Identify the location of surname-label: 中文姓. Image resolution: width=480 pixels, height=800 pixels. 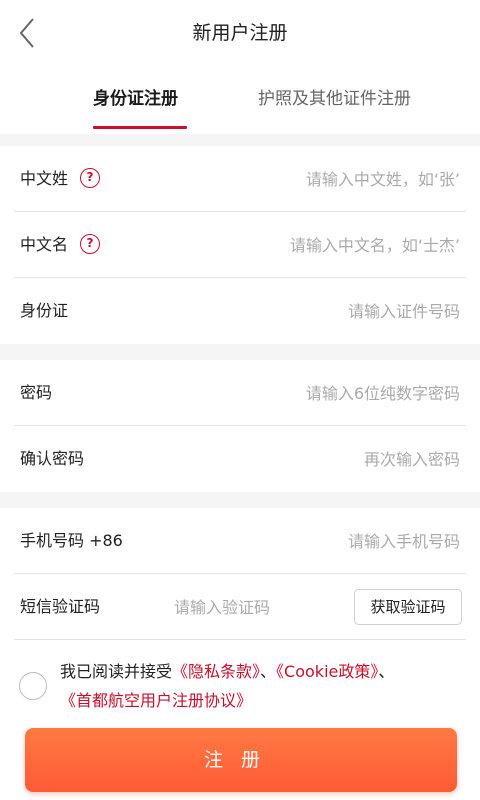
(44, 178).